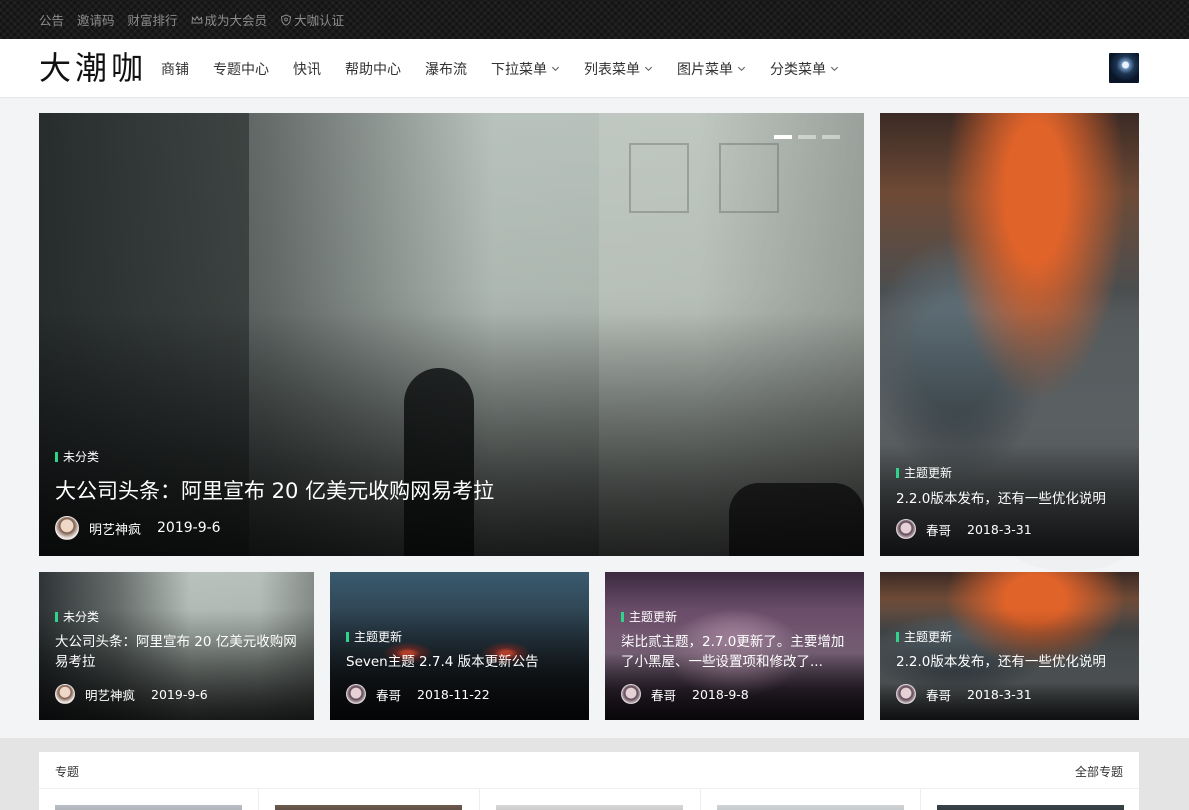  I want to click on card-meta: 春哥 2018-3-31, so click(964, 694).